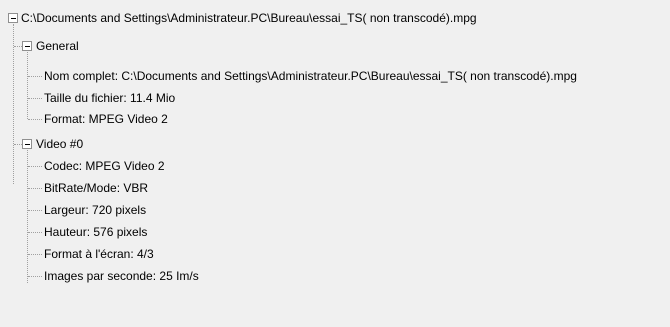 Image resolution: width=670 pixels, height=327 pixels. I want to click on collapse-general-icon, so click(27, 46).